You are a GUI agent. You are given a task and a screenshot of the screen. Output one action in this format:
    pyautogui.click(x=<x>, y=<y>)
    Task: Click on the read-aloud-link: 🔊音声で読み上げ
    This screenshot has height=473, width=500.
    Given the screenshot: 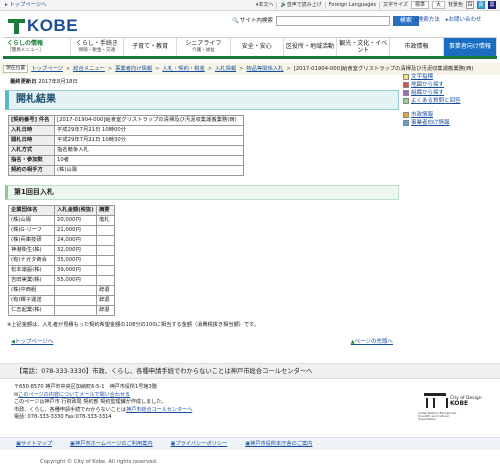 What is the action you would take?
    pyautogui.click(x=300, y=5)
    